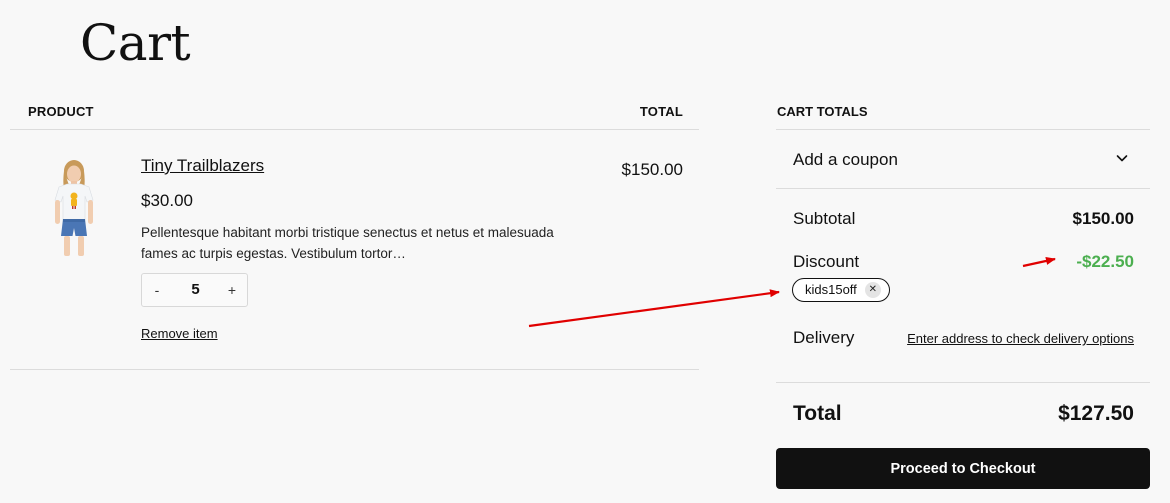 The height and width of the screenshot is (503, 1170). What do you see at coordinates (167, 200) in the screenshot?
I see `product-unit-price: $30.00` at bounding box center [167, 200].